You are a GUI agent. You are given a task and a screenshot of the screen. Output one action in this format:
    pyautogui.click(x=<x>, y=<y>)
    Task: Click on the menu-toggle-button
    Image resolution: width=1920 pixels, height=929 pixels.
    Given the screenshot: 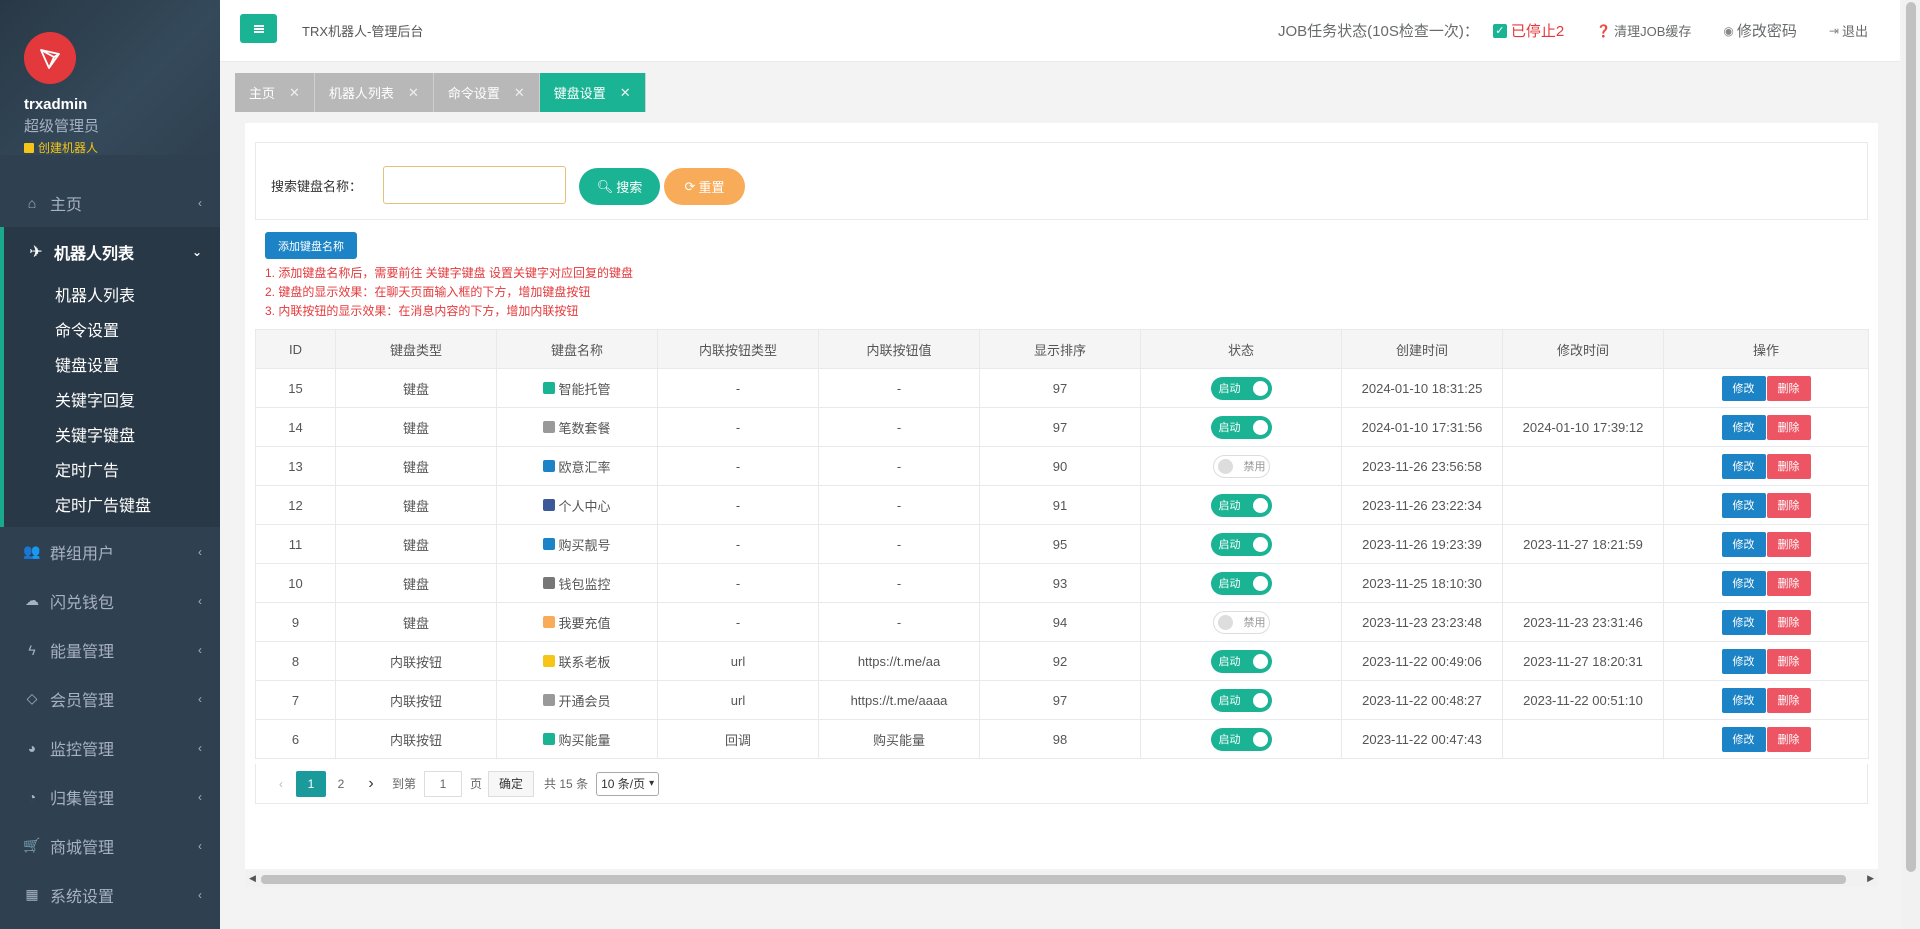 What is the action you would take?
    pyautogui.click(x=258, y=28)
    